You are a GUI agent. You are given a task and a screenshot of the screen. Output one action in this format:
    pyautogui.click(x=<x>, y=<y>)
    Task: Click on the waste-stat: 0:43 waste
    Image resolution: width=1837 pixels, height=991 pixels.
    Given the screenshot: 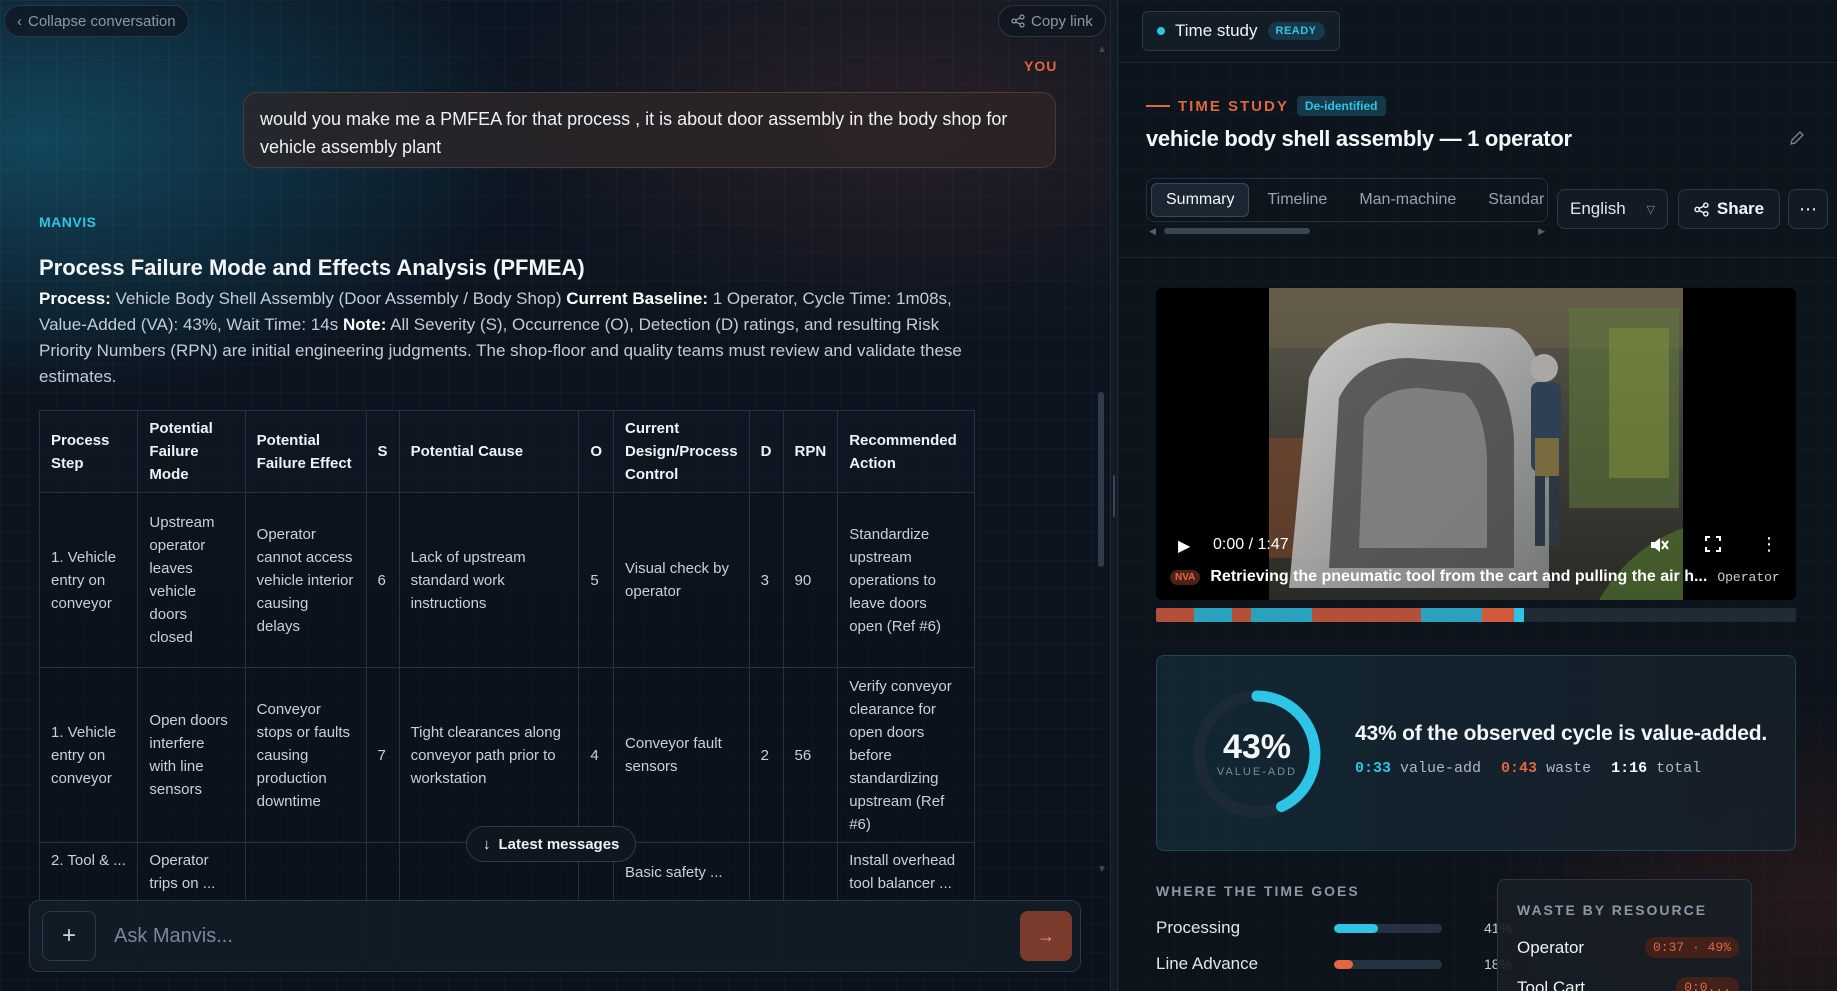 What is the action you would take?
    pyautogui.click(x=1546, y=768)
    